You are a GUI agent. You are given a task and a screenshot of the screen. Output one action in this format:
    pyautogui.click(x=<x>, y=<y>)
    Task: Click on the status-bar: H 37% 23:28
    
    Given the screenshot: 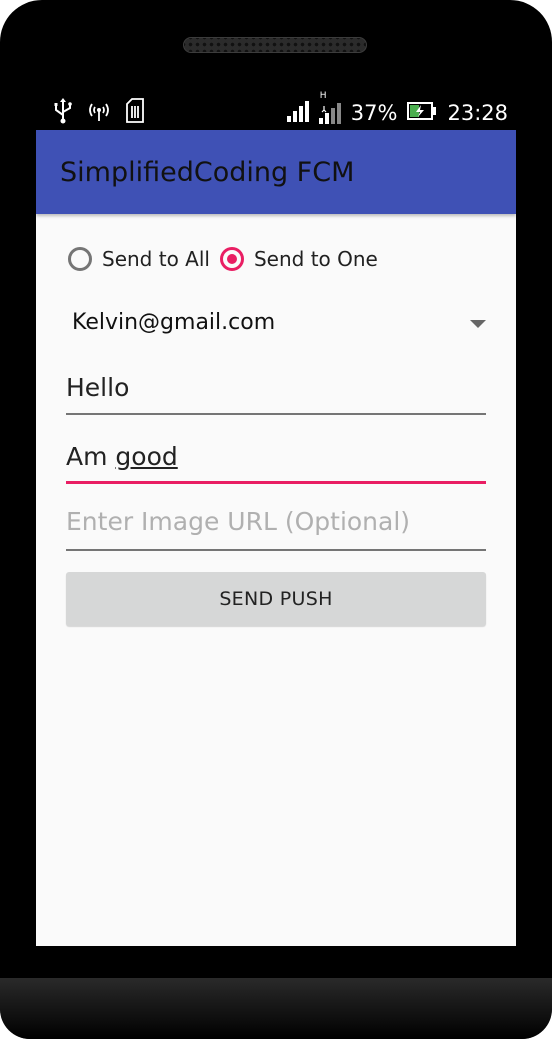 What is the action you would take?
    pyautogui.click(x=276, y=110)
    